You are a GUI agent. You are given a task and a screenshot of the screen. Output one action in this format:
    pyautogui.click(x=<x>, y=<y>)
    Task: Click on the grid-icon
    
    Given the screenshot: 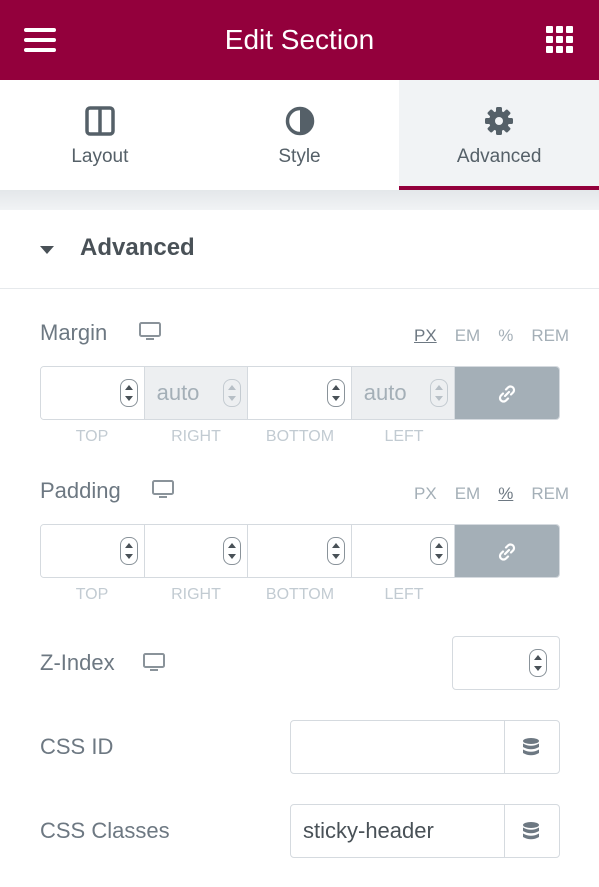 What is the action you would take?
    pyautogui.click(x=559, y=39)
    